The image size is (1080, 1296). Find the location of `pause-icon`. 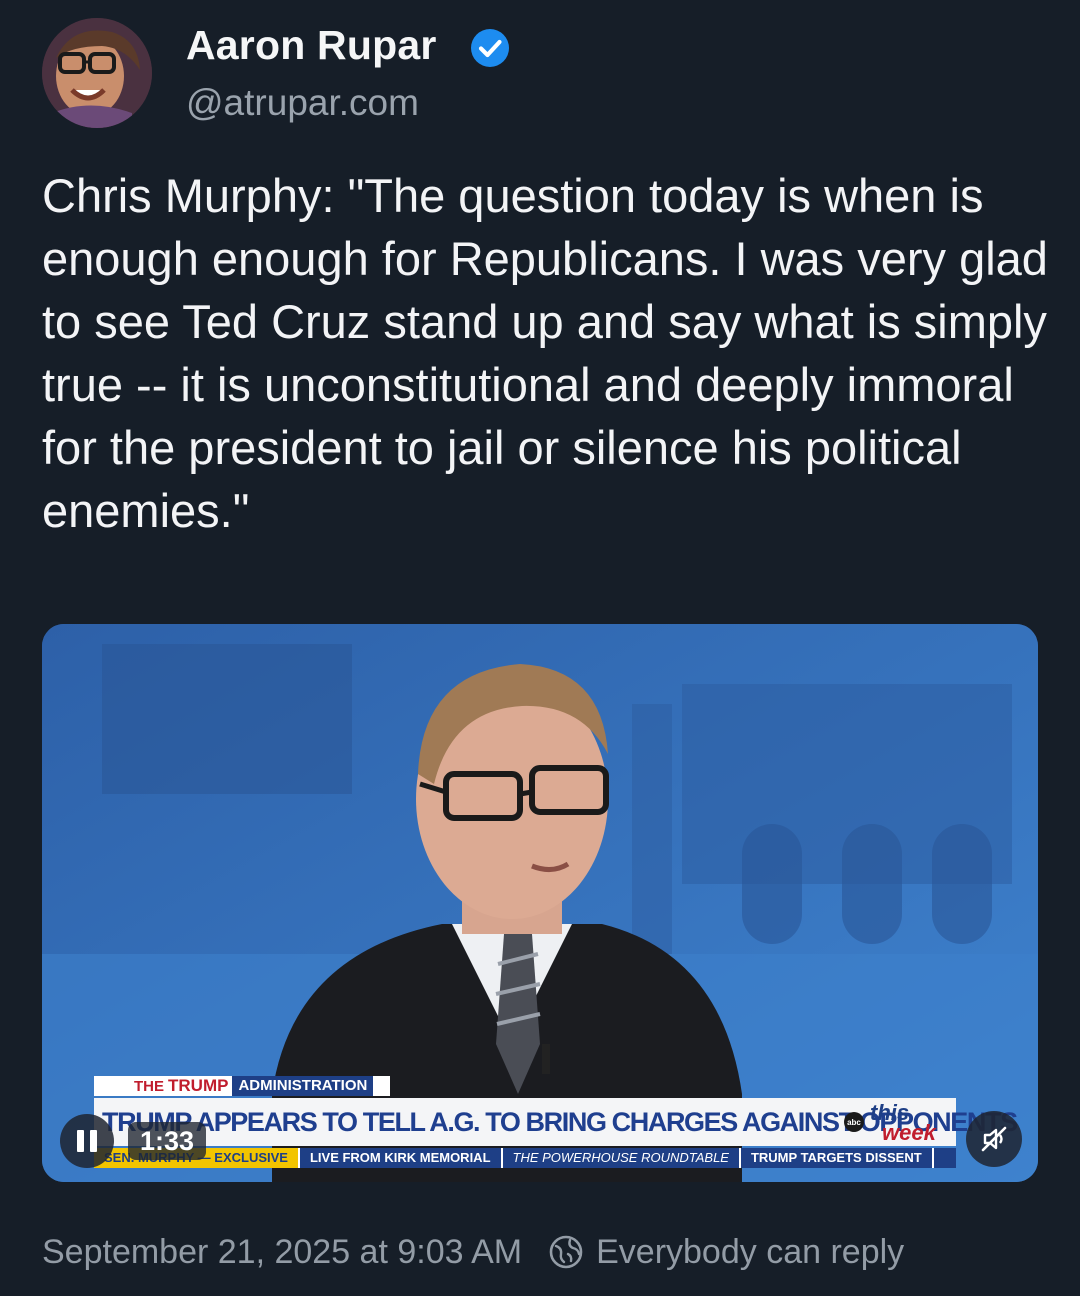

pause-icon is located at coordinates (87, 1141).